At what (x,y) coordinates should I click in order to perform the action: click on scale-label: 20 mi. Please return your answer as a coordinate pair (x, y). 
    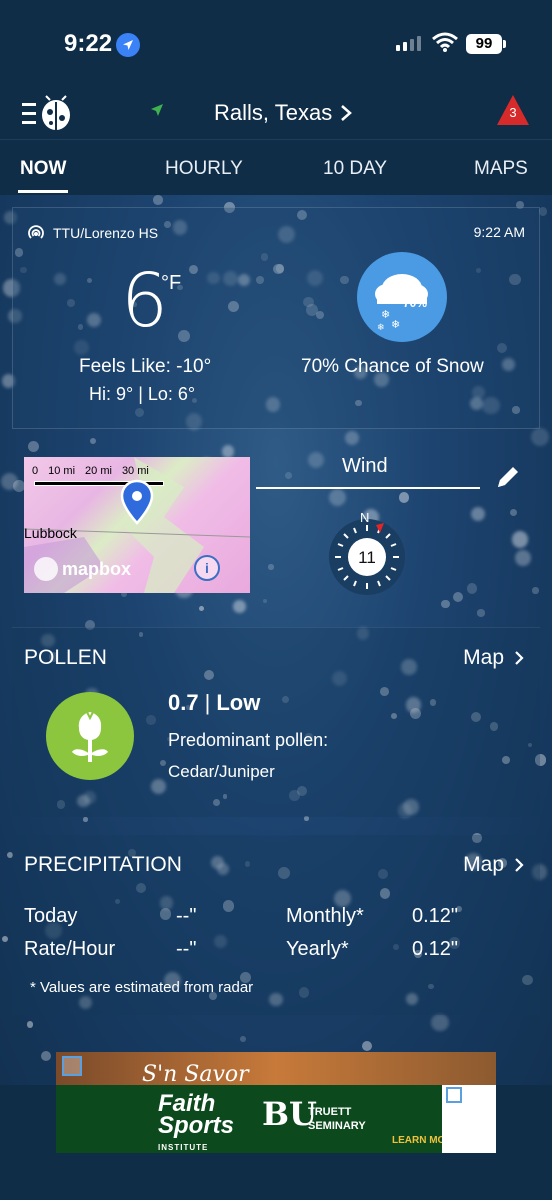
    Looking at the image, I should click on (98, 471).